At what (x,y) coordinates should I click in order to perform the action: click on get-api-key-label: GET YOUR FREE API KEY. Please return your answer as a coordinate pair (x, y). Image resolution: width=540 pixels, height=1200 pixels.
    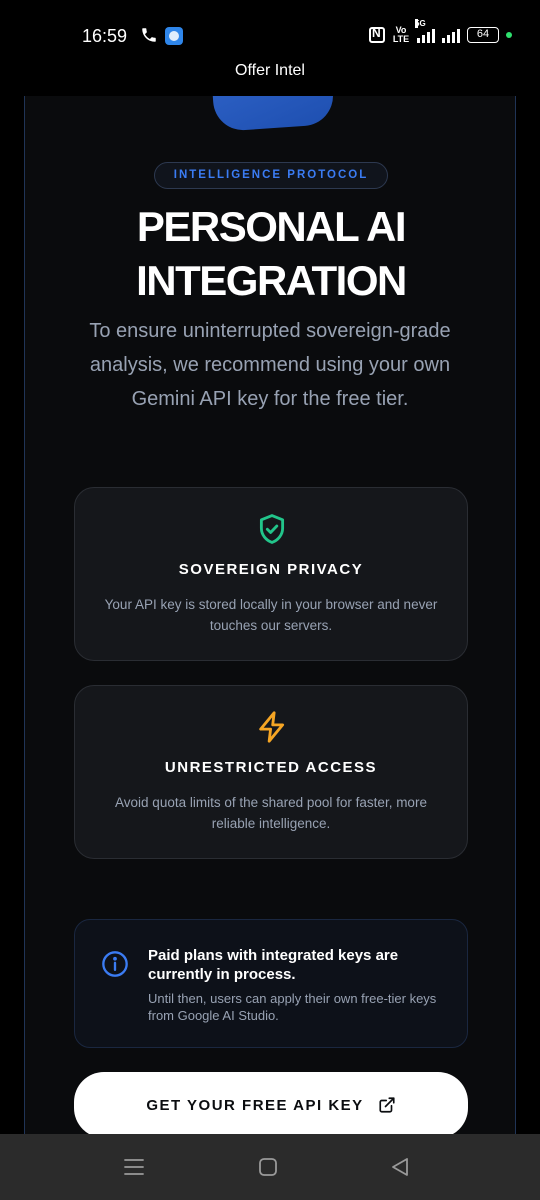
    Looking at the image, I should click on (255, 1105).